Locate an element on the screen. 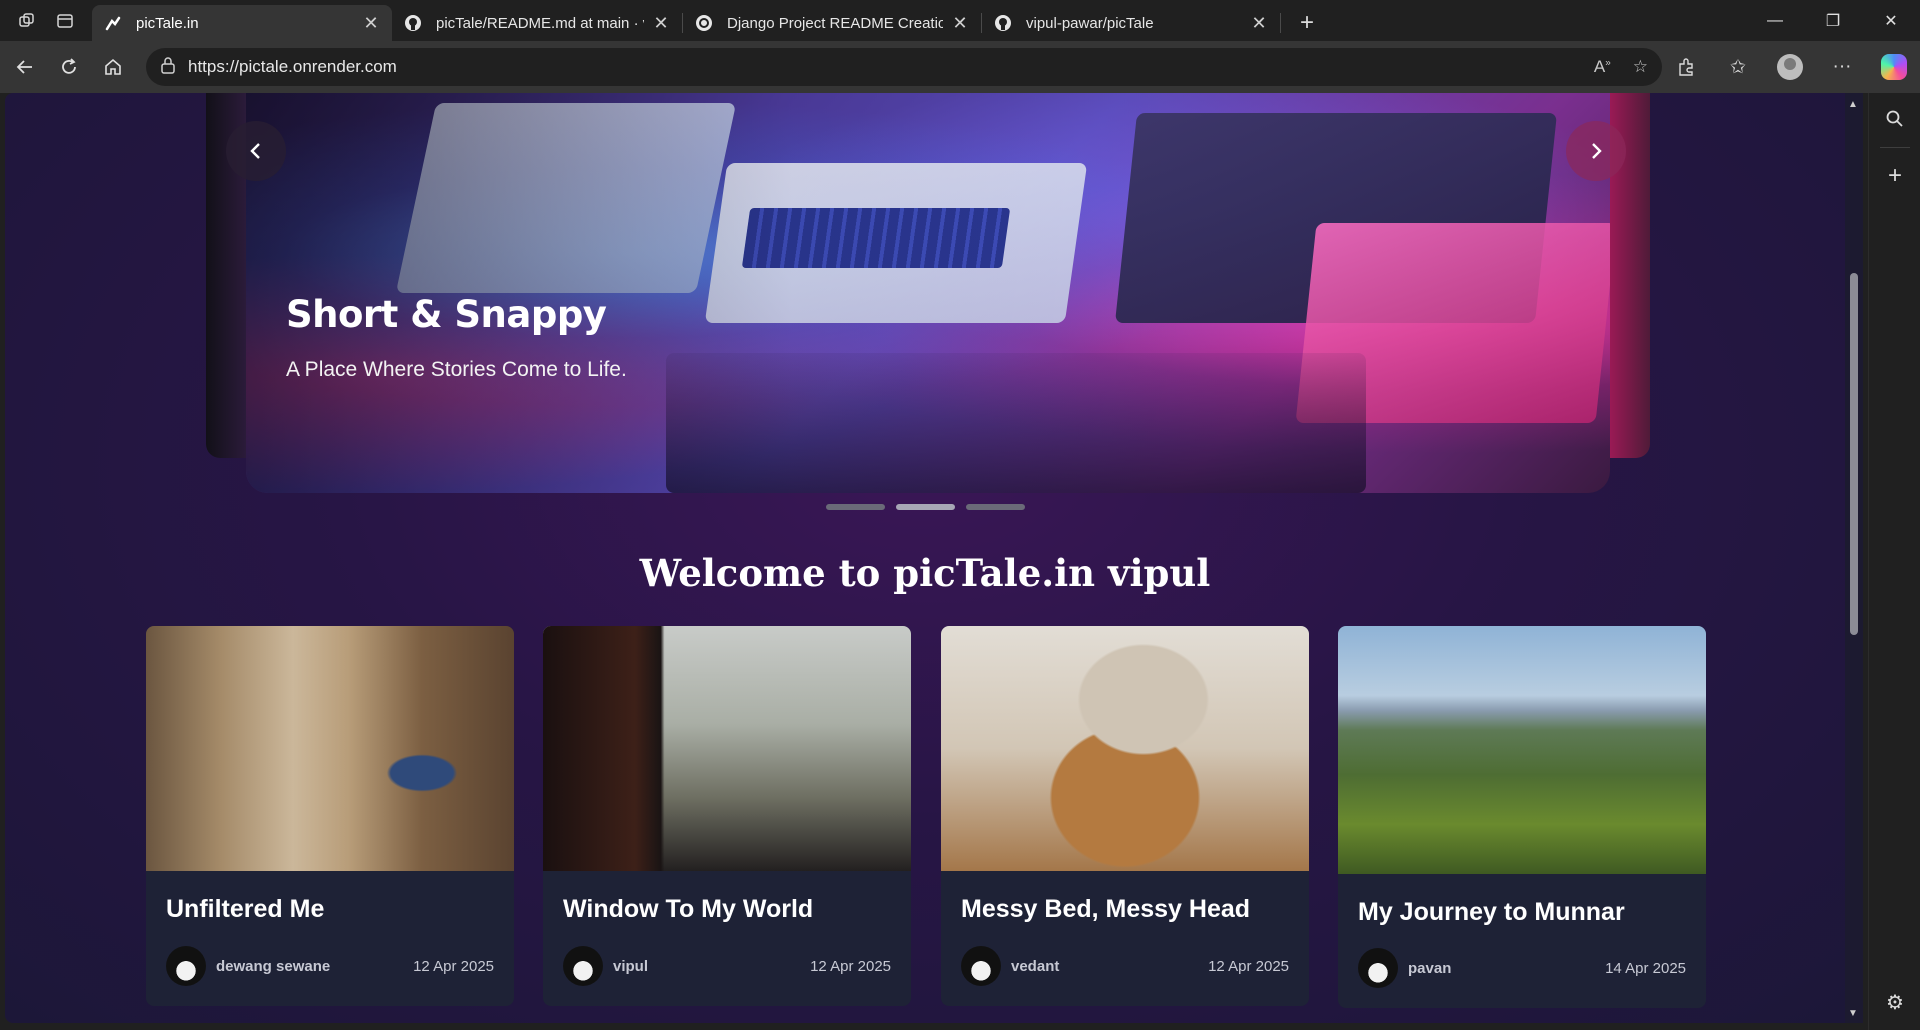  back-icon is located at coordinates (25, 67).